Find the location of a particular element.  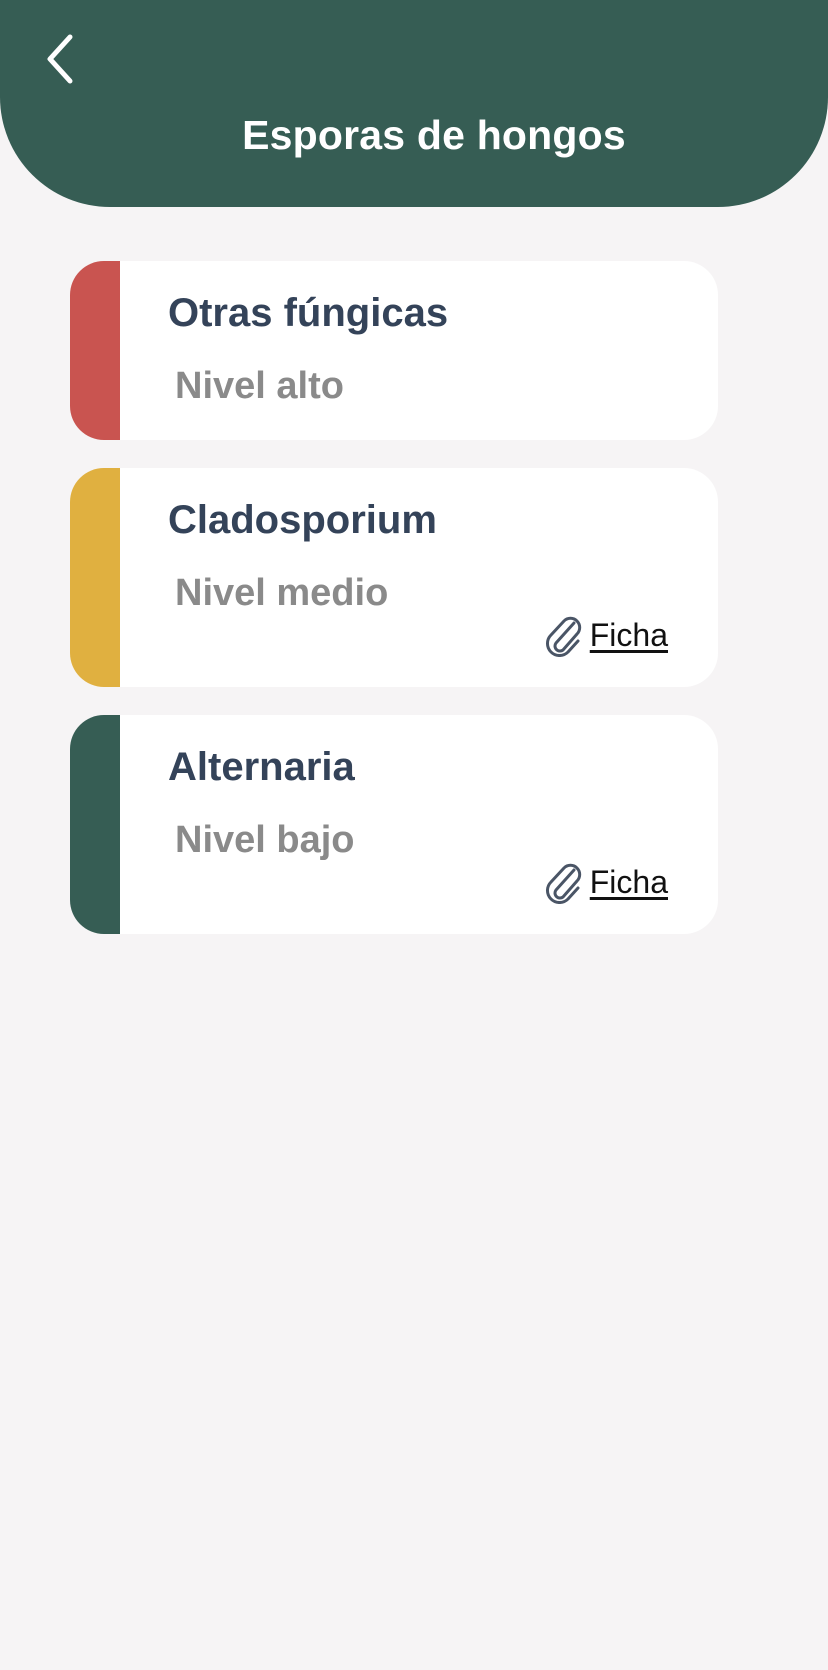

list-item: Otras fúngicas Nivel alto is located at coordinates (394, 350).